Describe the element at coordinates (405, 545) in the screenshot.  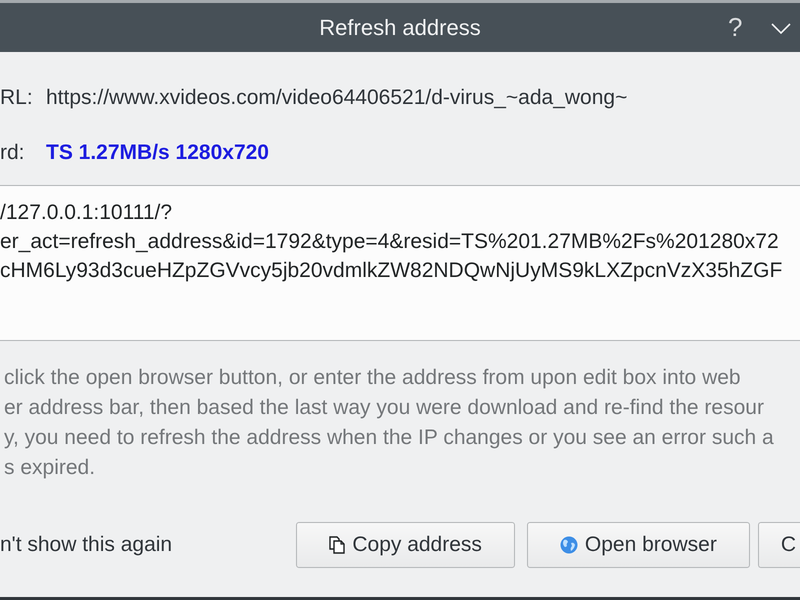
I see `copy-address-button: Copy address` at that location.